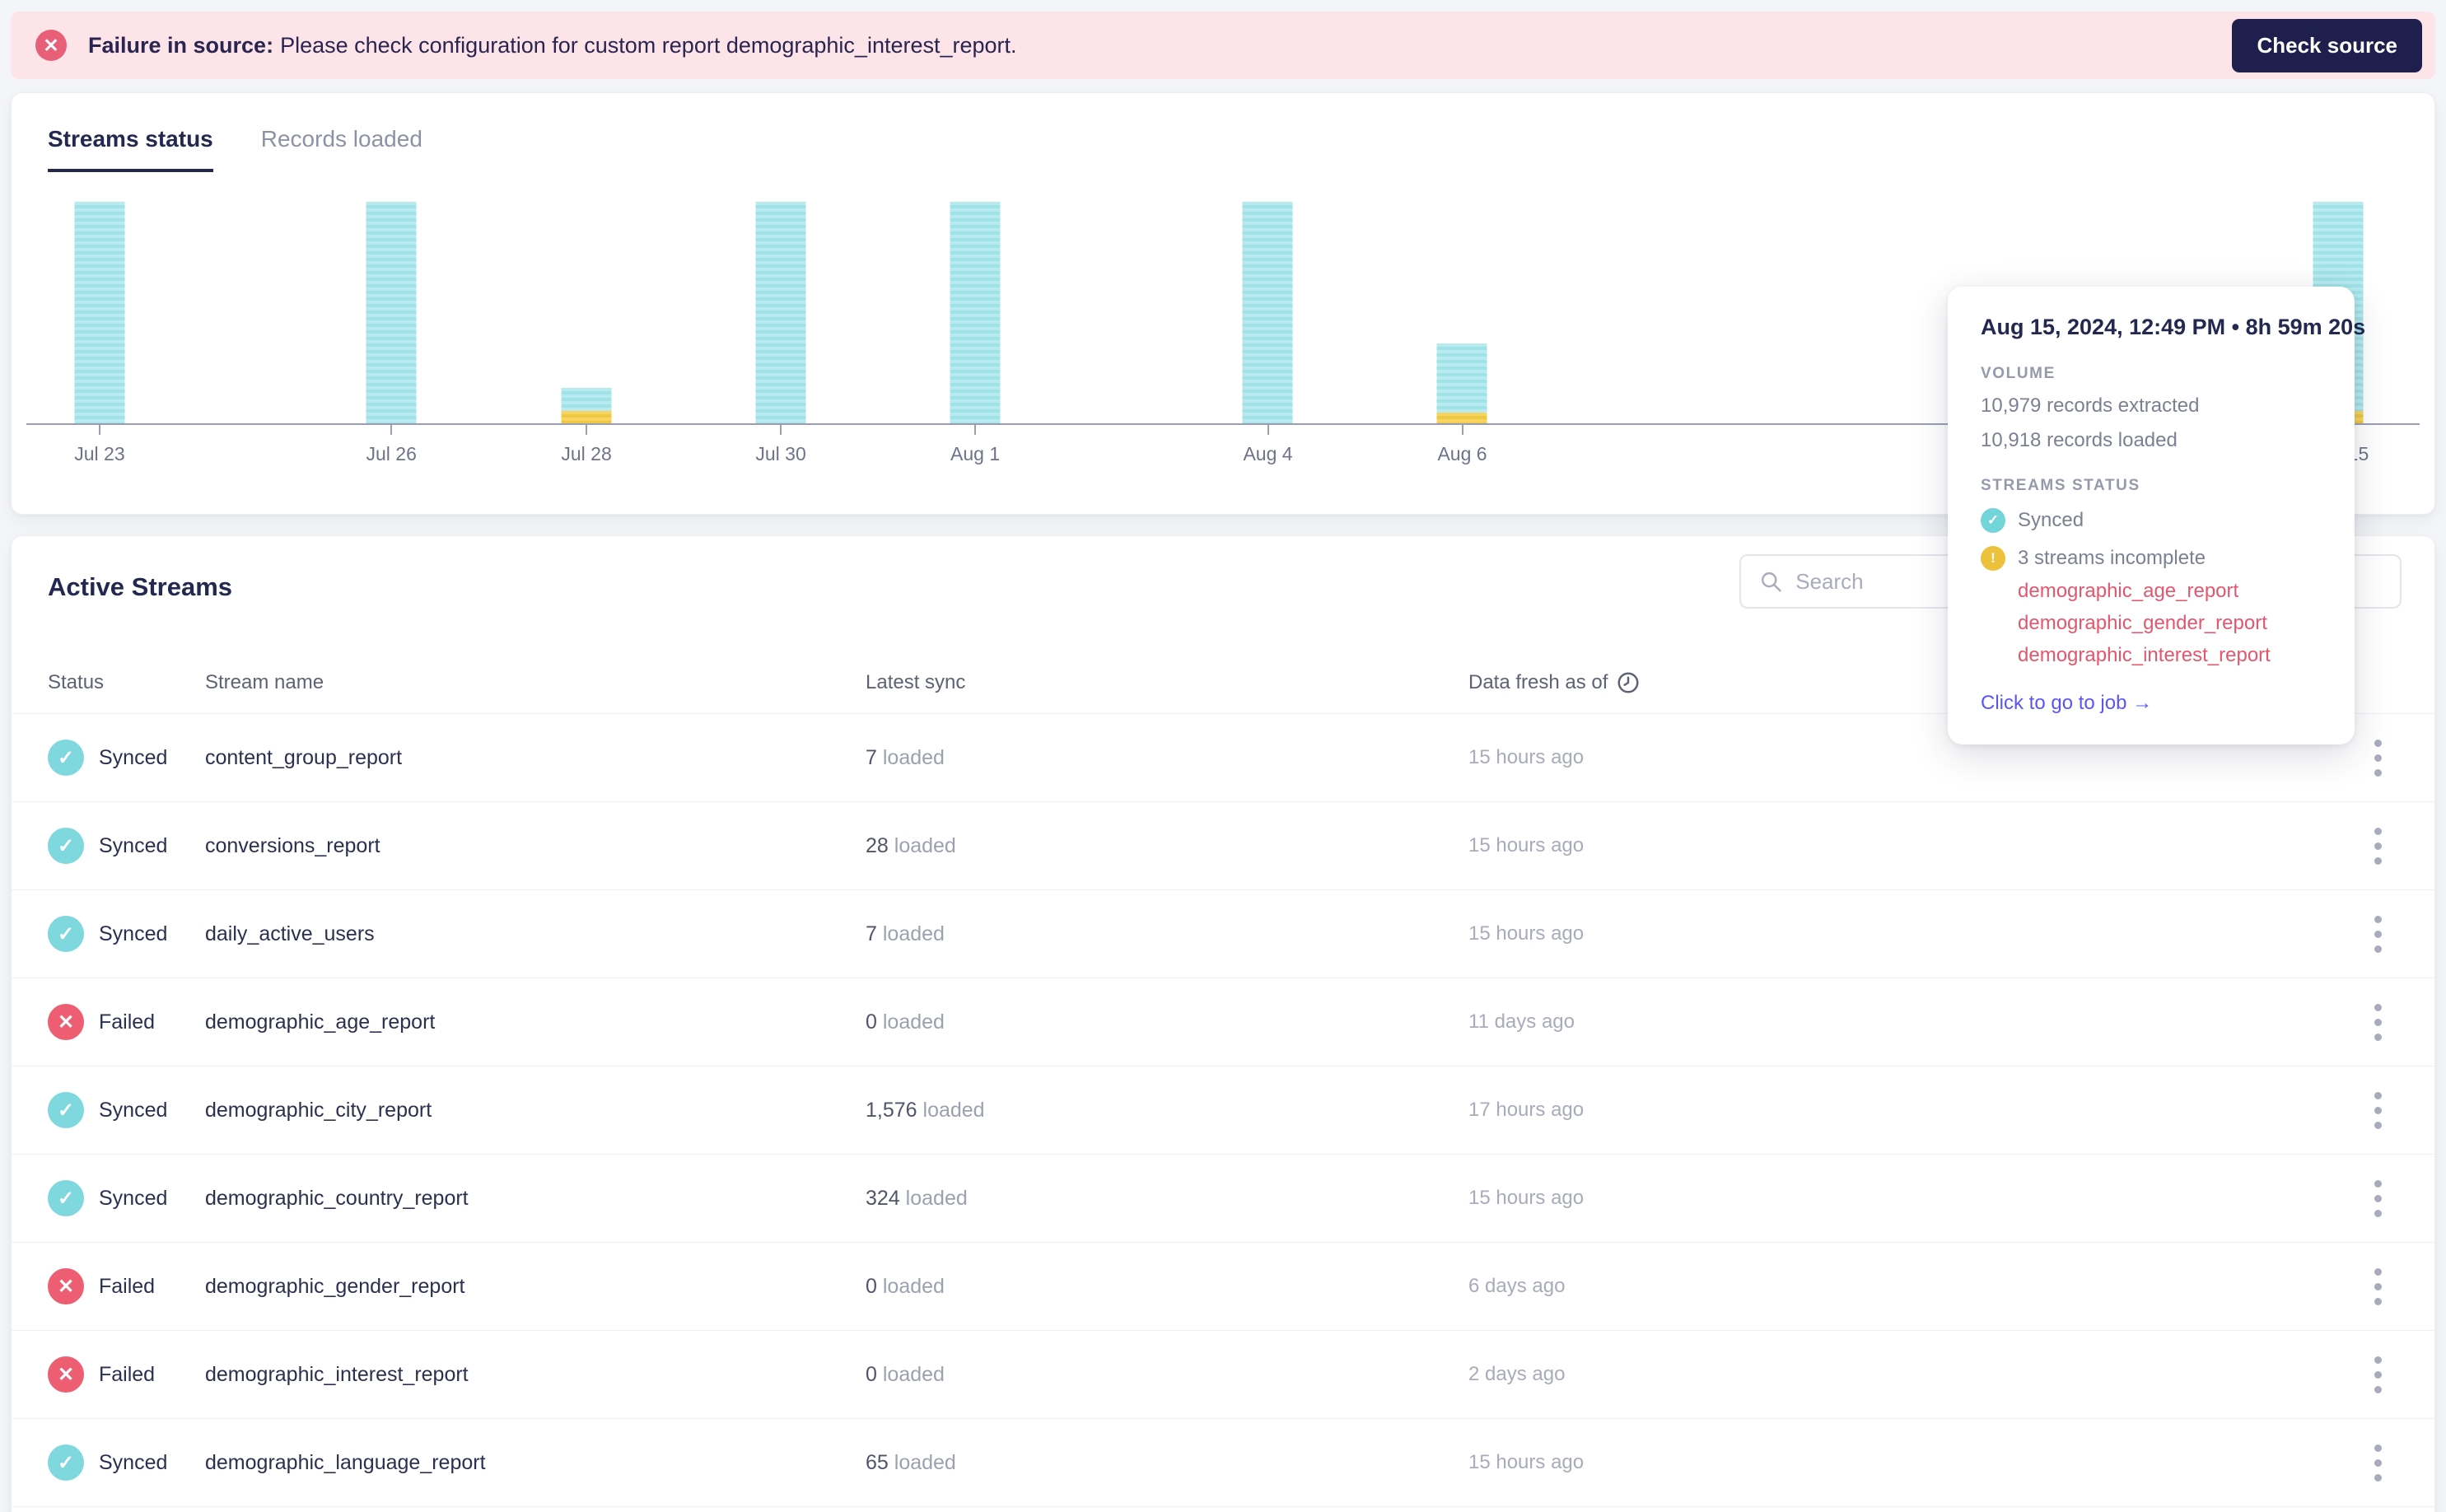  I want to click on loaded-value: 324, so click(883, 1198).